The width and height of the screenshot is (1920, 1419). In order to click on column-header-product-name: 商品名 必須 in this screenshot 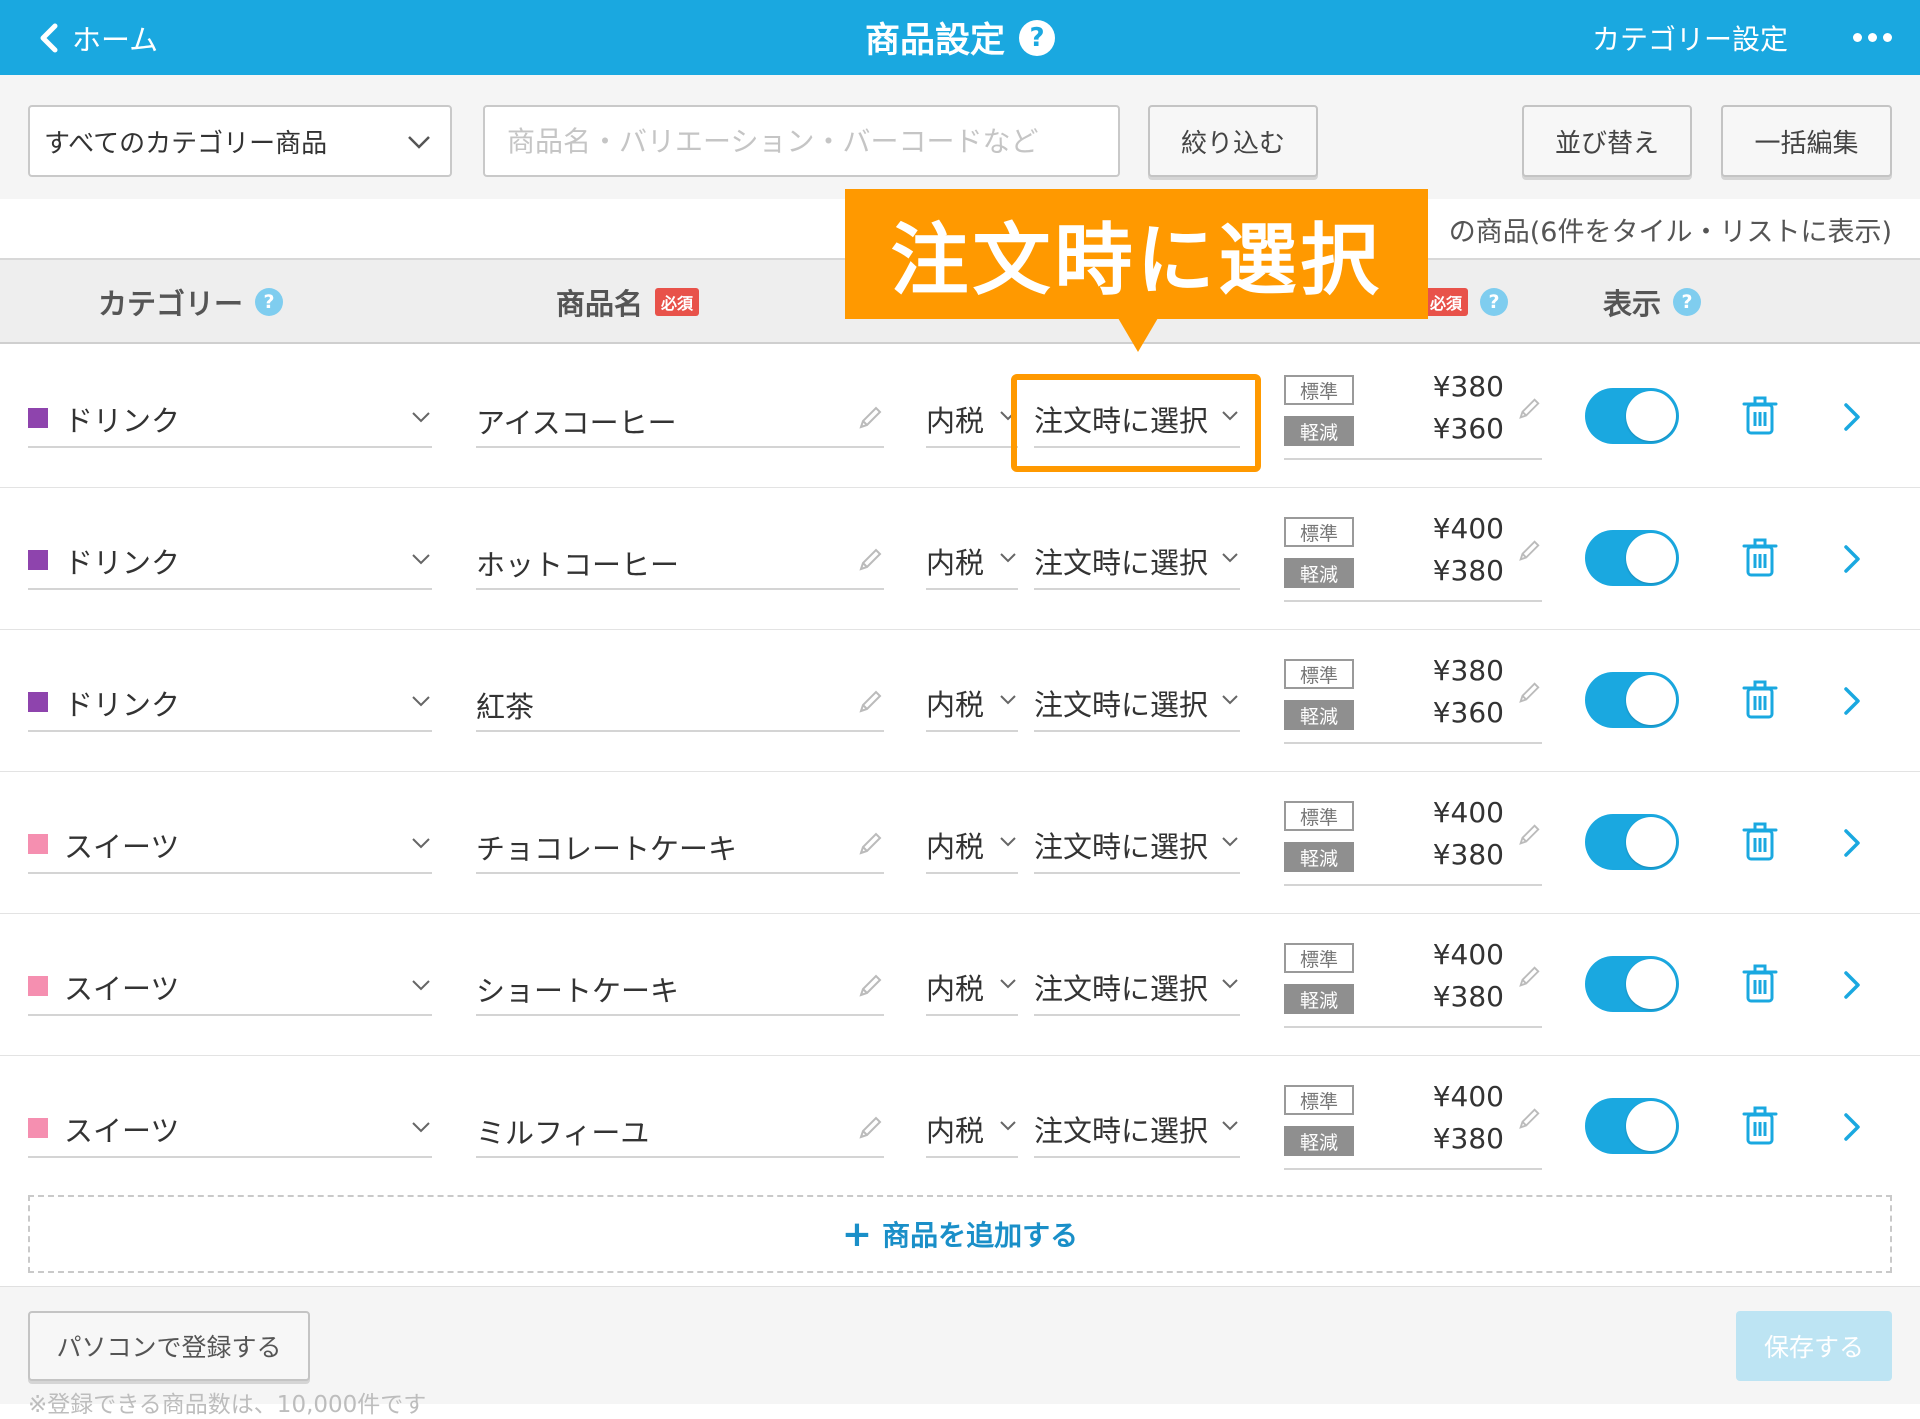, I will do `click(628, 302)`.